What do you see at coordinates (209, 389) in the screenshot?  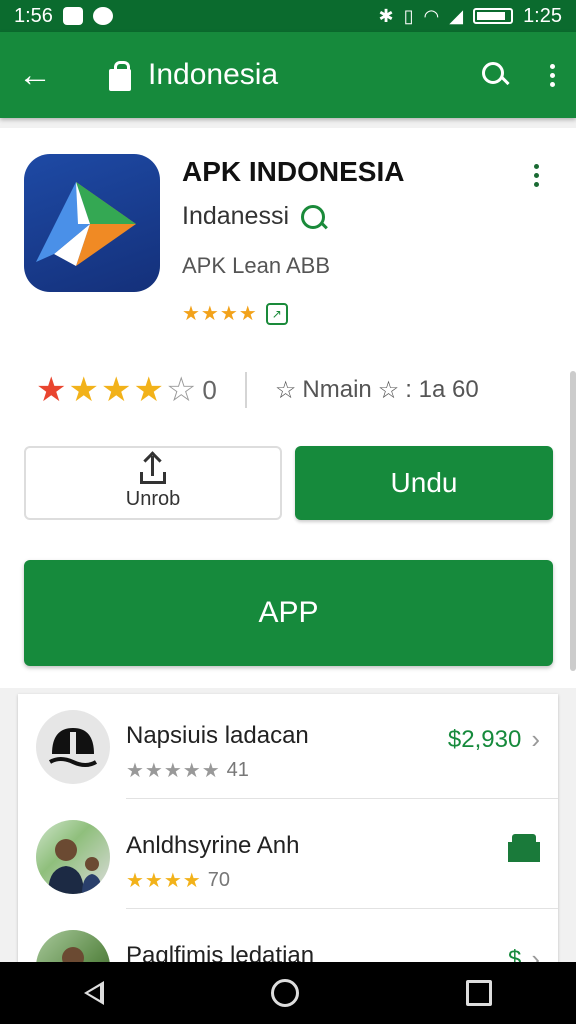 I see `rating-count: 0` at bounding box center [209, 389].